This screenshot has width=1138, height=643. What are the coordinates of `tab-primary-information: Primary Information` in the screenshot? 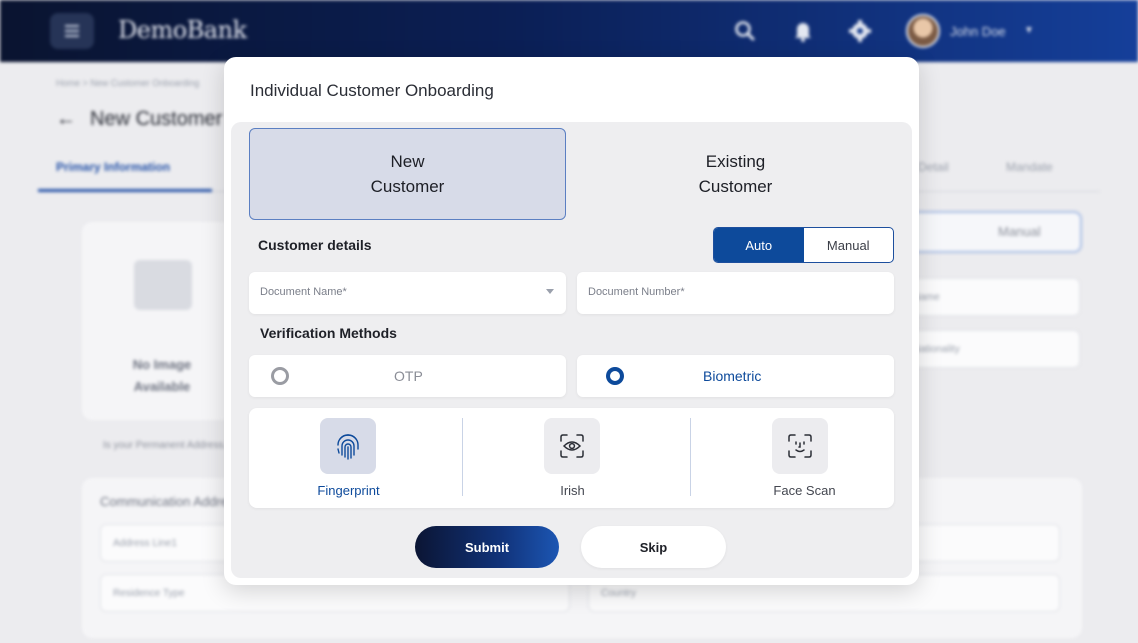 It's located at (113, 167).